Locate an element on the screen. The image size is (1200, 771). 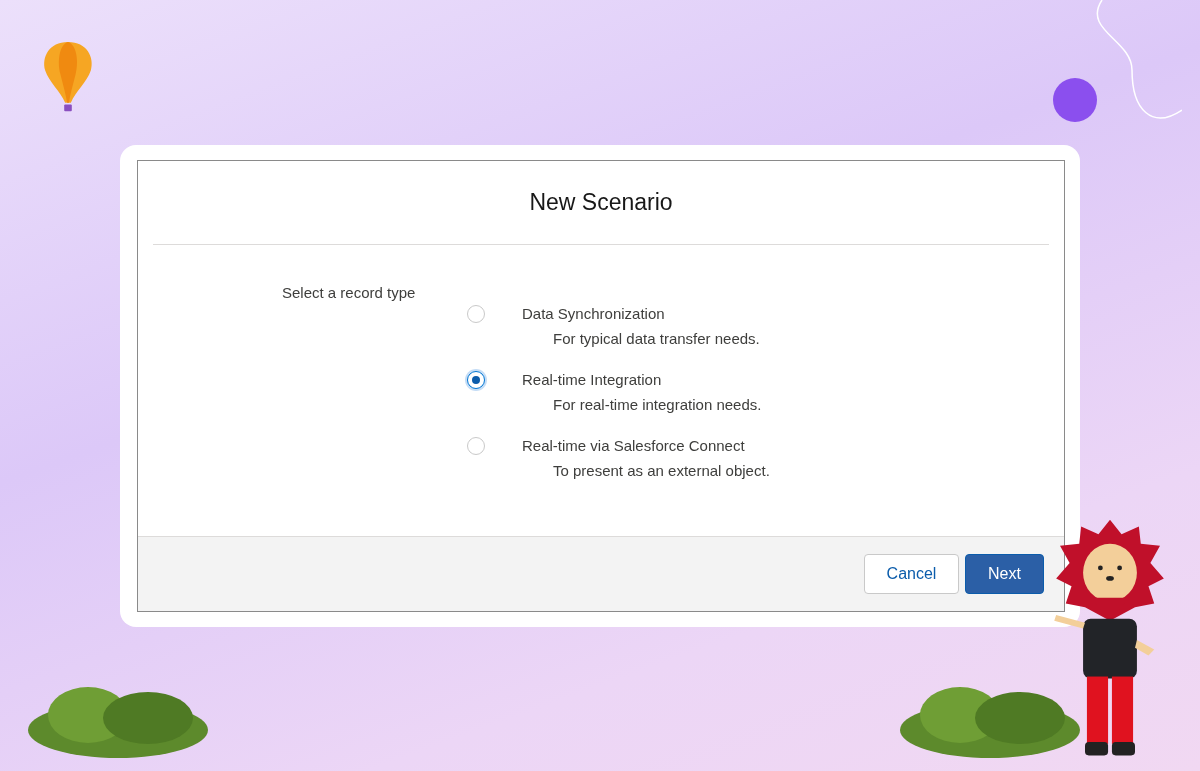
modal-title: New Scenario is located at coordinates (601, 202).